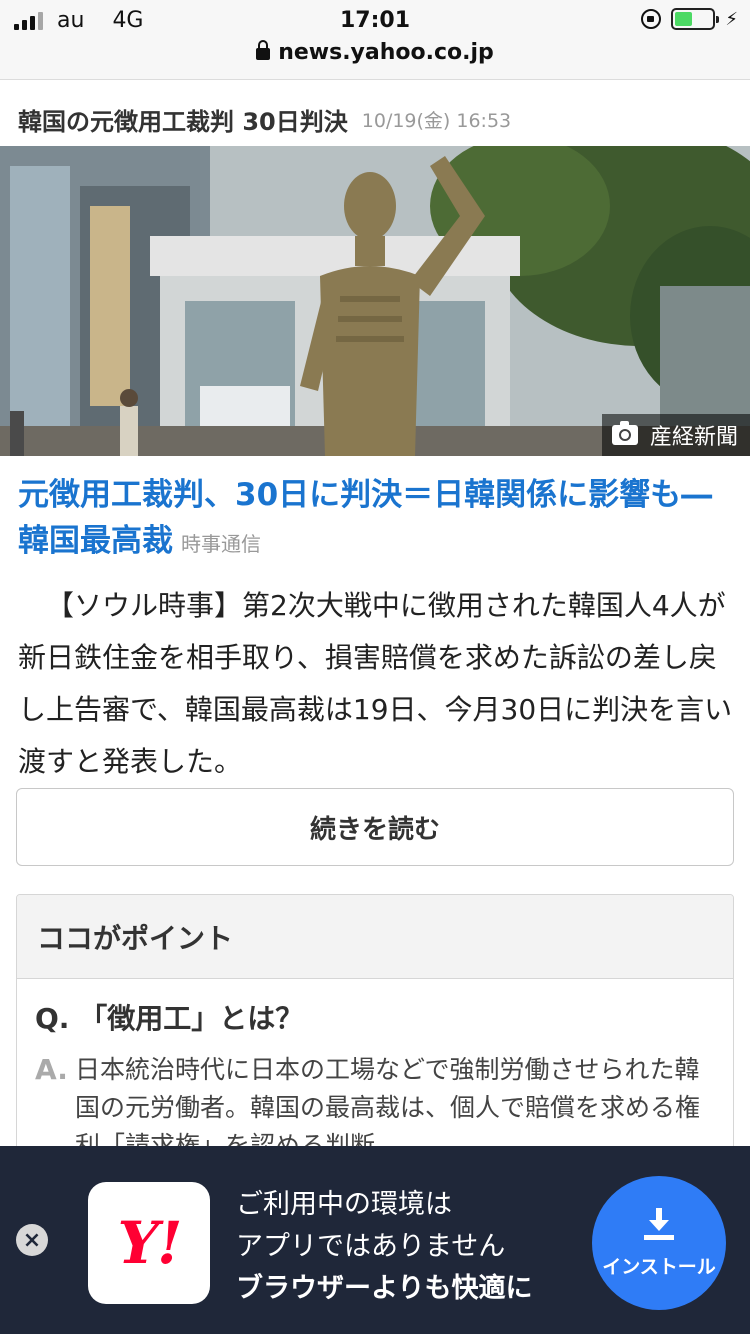 This screenshot has height=1334, width=750. I want to click on banner-line-3: ブラウザーよりも快適に, so click(384, 1288).